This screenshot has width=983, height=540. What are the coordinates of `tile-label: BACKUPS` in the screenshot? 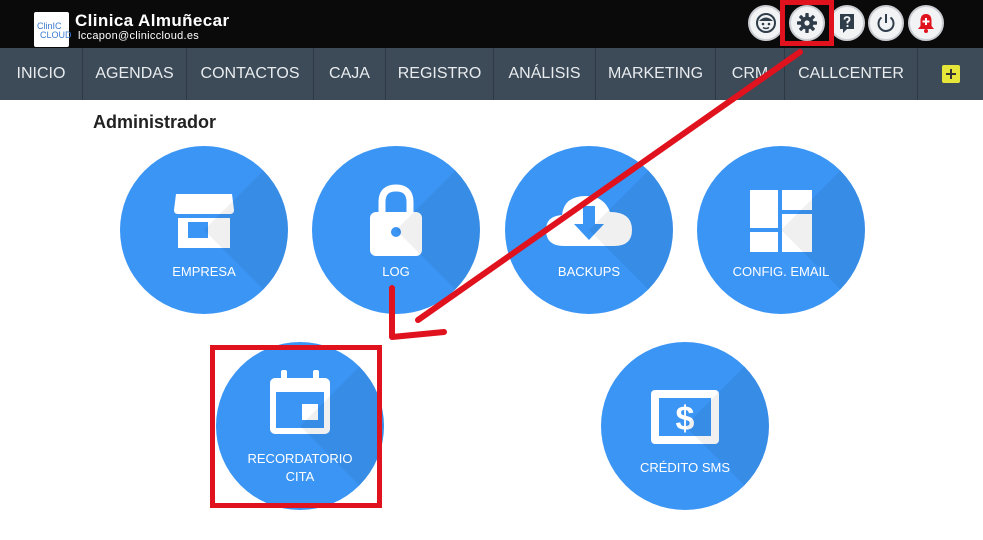 It's located at (589, 271).